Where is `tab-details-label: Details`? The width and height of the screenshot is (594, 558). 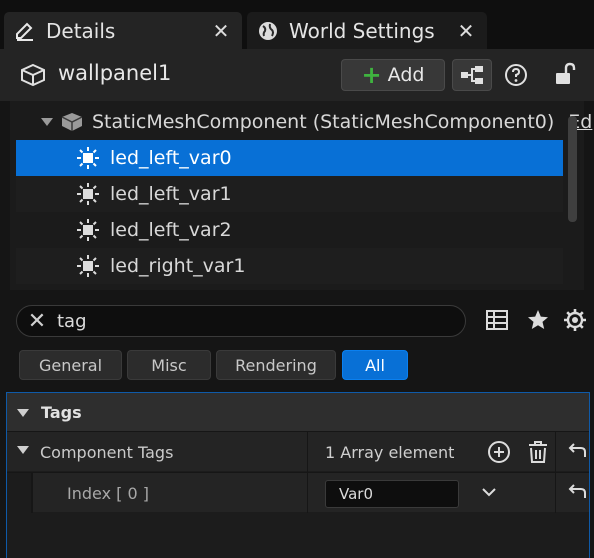 tab-details-label: Details is located at coordinates (81, 30).